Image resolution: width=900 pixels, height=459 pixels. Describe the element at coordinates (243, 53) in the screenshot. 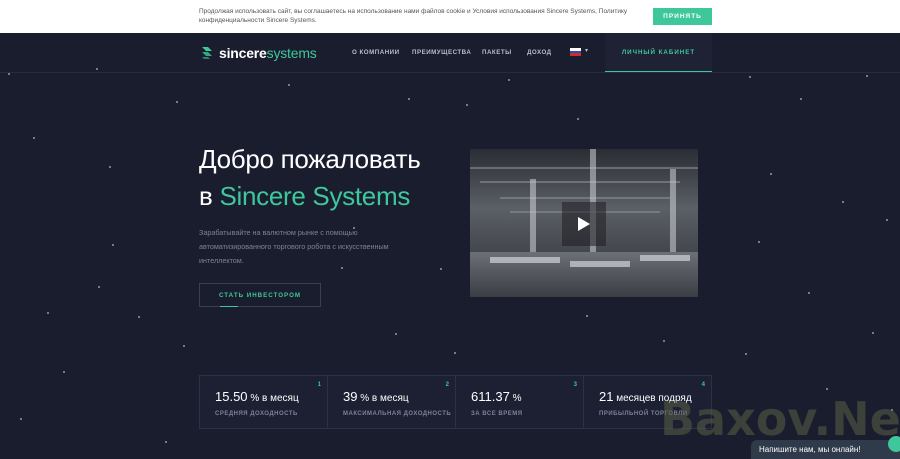

I see `logo-text-bold: sincere` at that location.